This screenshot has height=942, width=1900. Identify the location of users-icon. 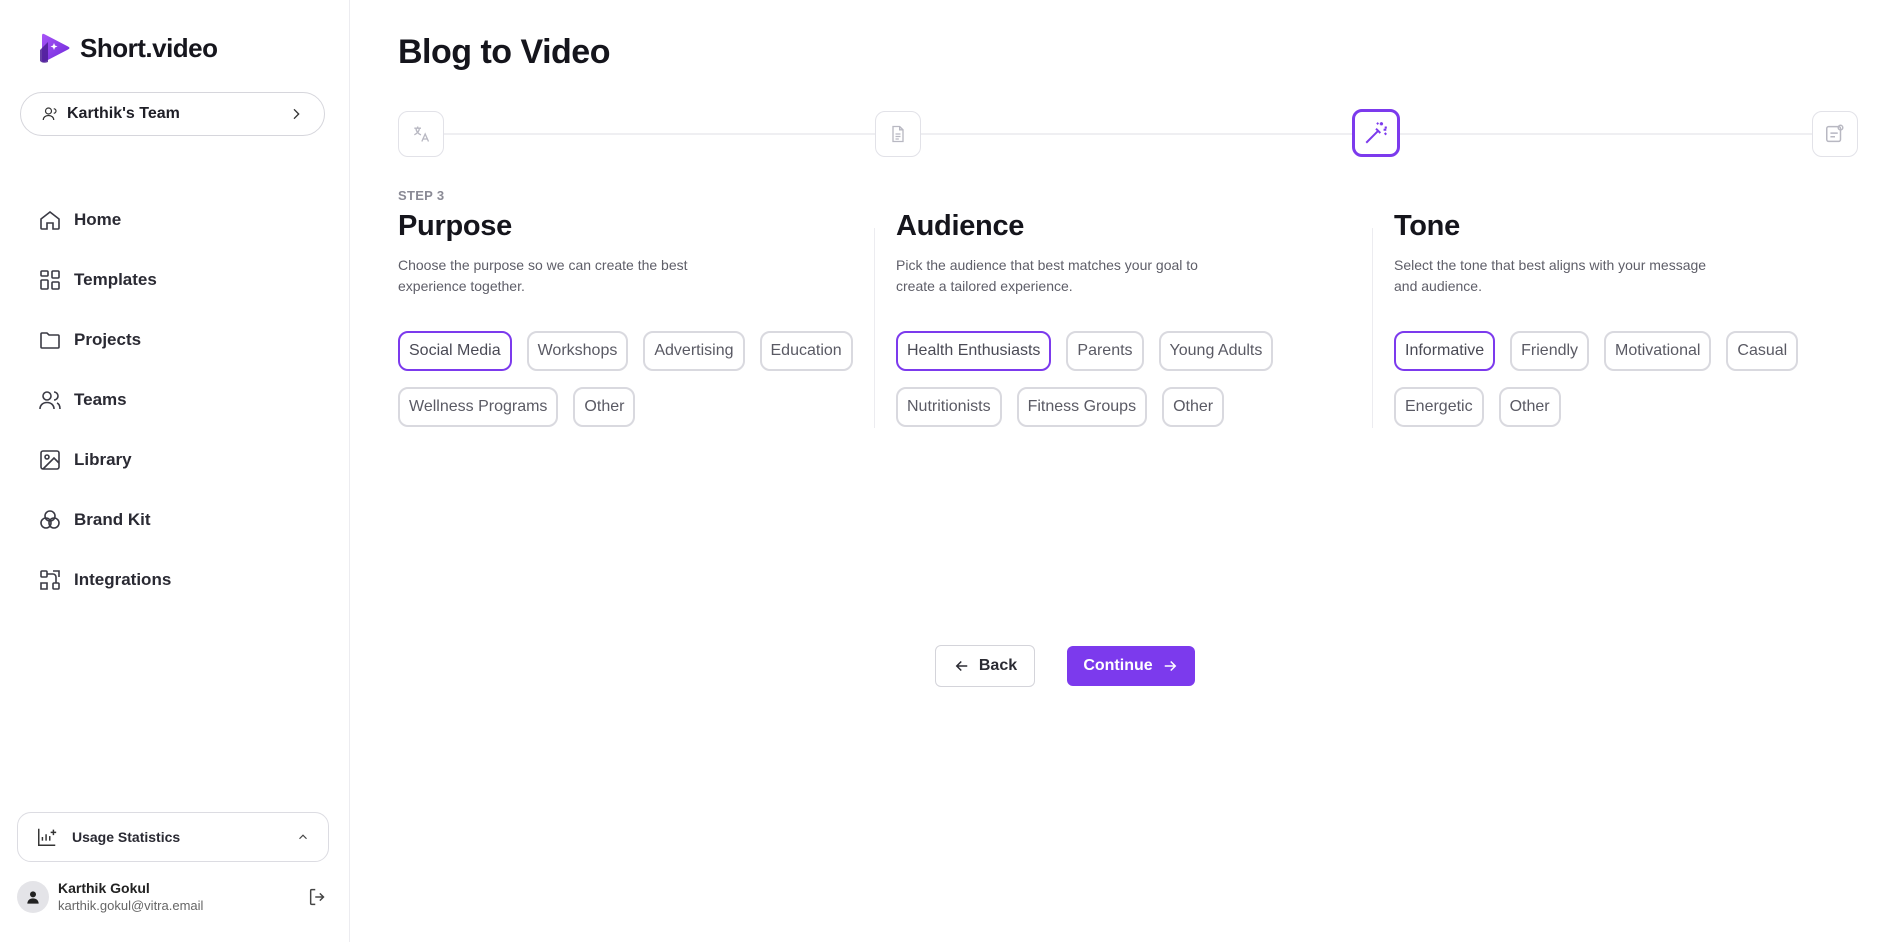
(50, 400).